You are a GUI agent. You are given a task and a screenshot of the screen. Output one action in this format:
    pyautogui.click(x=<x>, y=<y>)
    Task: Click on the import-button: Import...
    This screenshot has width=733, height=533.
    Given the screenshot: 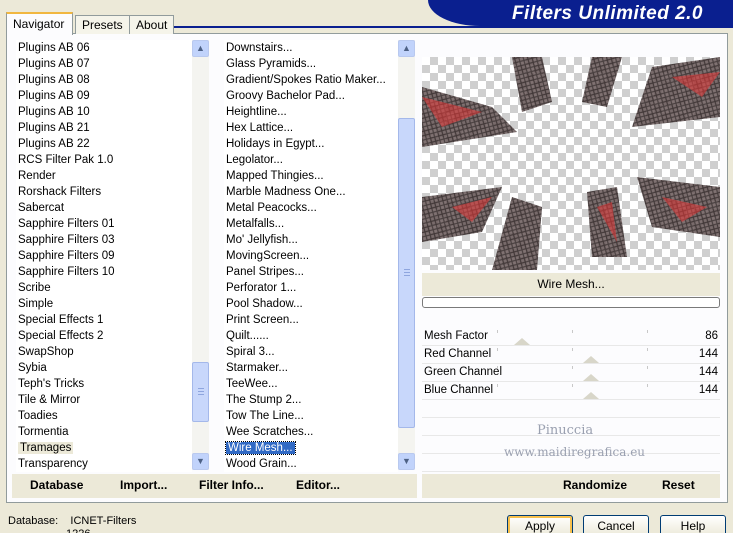 What is the action you would take?
    pyautogui.click(x=143, y=485)
    